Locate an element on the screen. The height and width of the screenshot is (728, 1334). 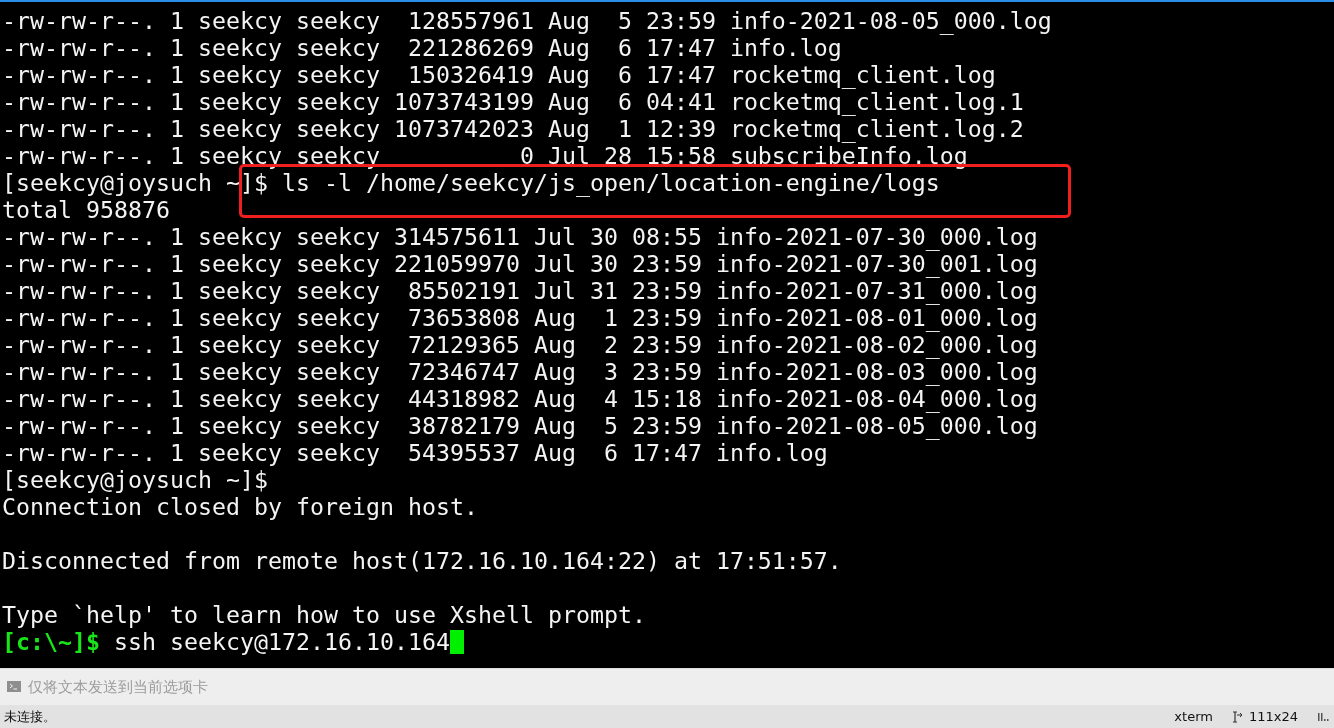
terminal-line: -rw-rw-r--. 1 seekcy seekcy 1073743199 Aug 6 04:41 rocketmq_client.log.1 is located at coordinates (513, 101).